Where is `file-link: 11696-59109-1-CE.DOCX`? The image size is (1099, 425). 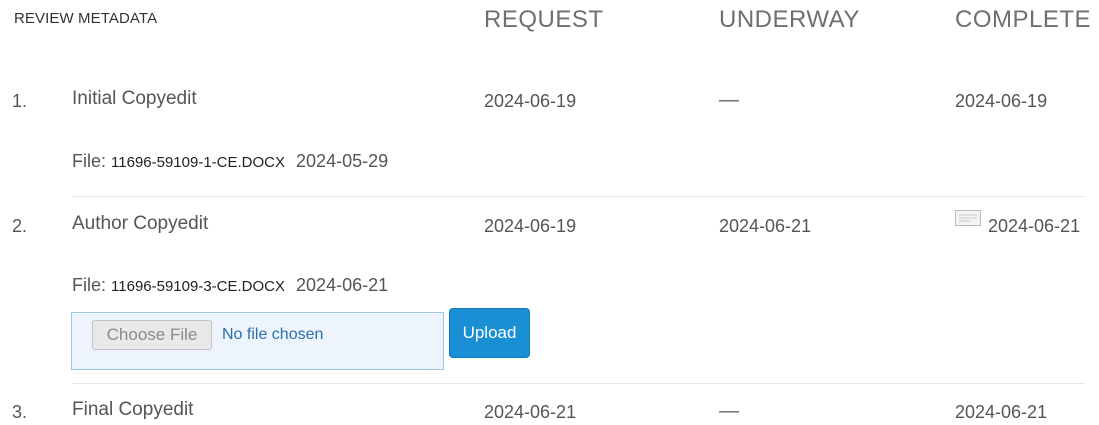 file-link: 11696-59109-1-CE.DOCX is located at coordinates (198, 162).